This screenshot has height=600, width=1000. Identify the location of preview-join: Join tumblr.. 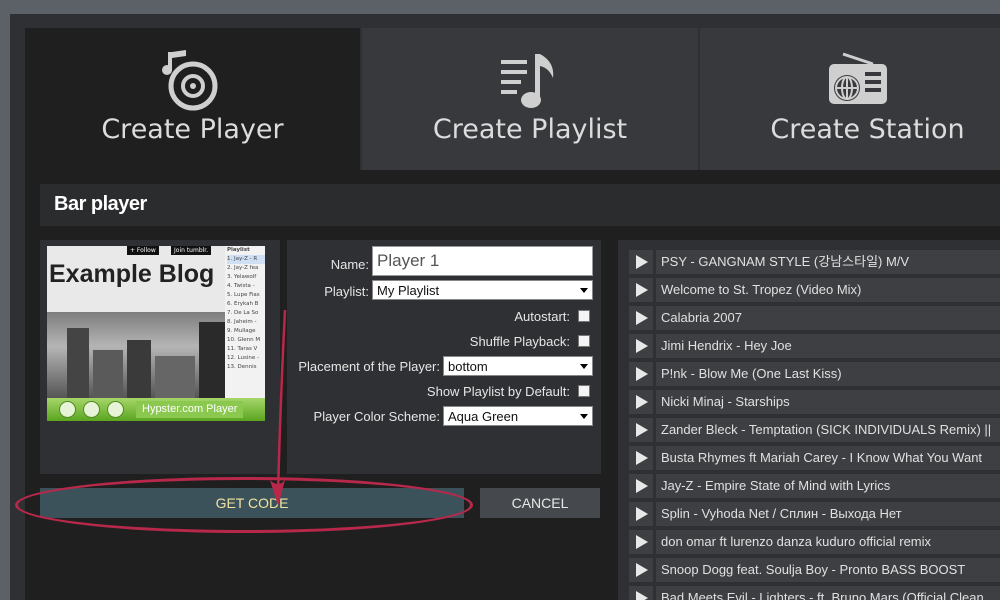
(191, 250).